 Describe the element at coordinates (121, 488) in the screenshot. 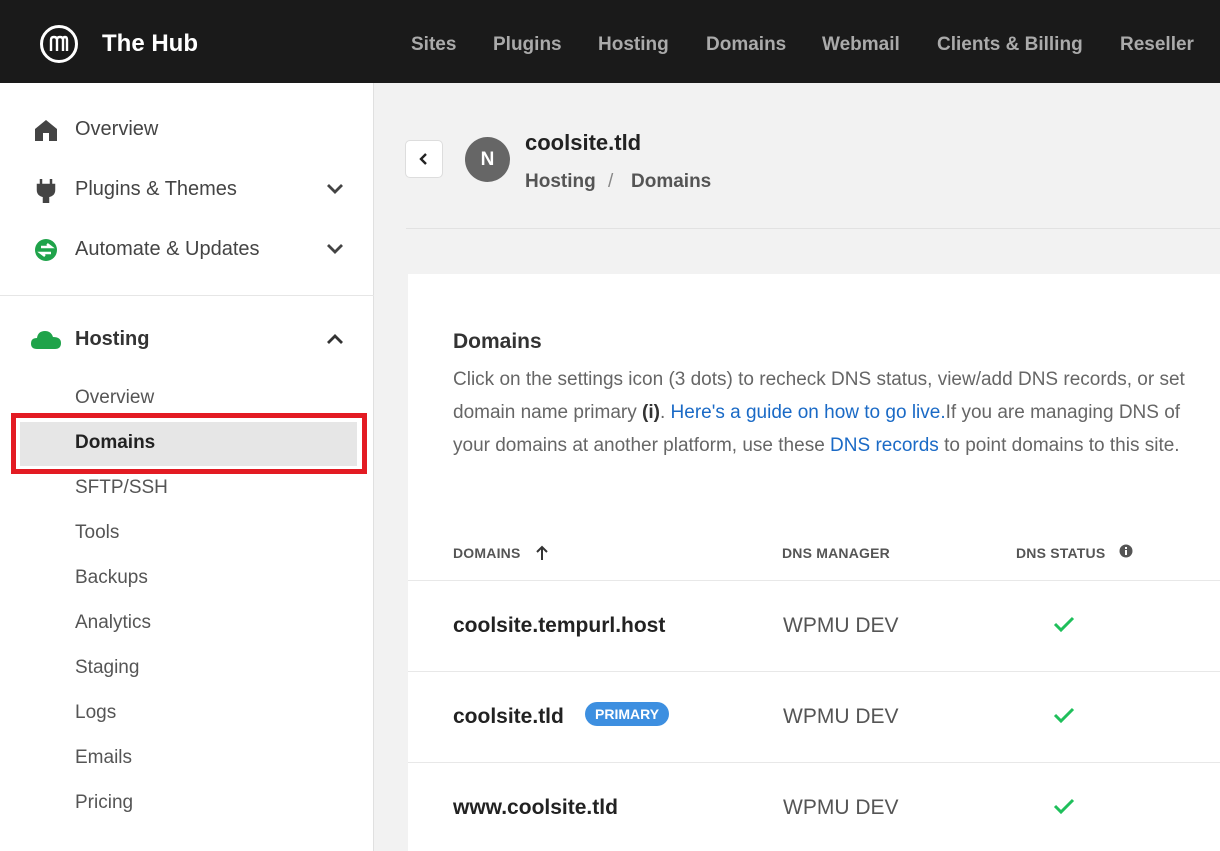

I see `sub-item-sftp-ssh: SFTP/SSH` at that location.